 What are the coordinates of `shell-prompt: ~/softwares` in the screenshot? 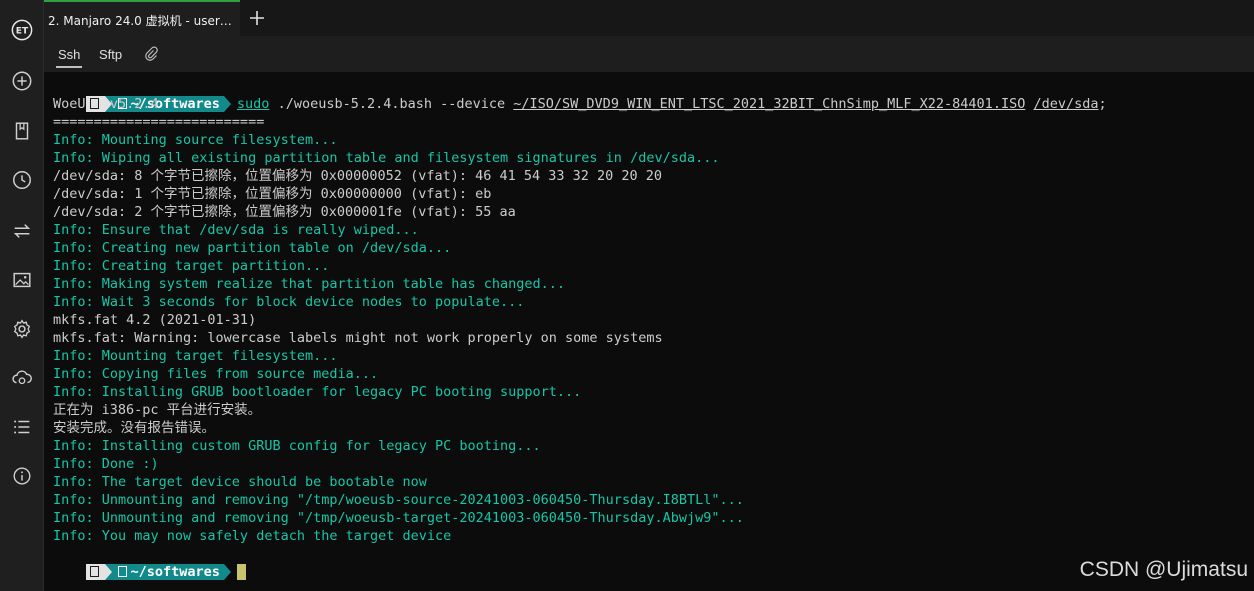 It's located at (158, 572).